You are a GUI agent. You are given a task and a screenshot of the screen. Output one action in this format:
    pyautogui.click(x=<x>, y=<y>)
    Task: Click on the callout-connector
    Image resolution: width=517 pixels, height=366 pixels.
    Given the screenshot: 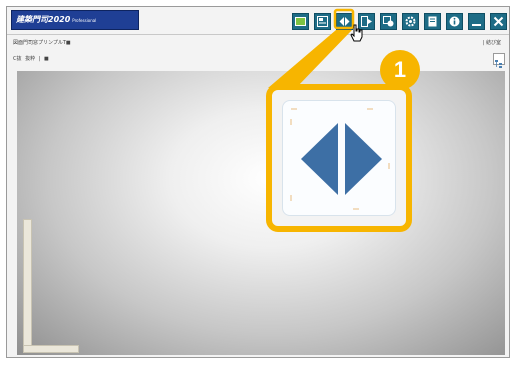 What is the action you would take?
    pyautogui.click(x=311, y=48)
    